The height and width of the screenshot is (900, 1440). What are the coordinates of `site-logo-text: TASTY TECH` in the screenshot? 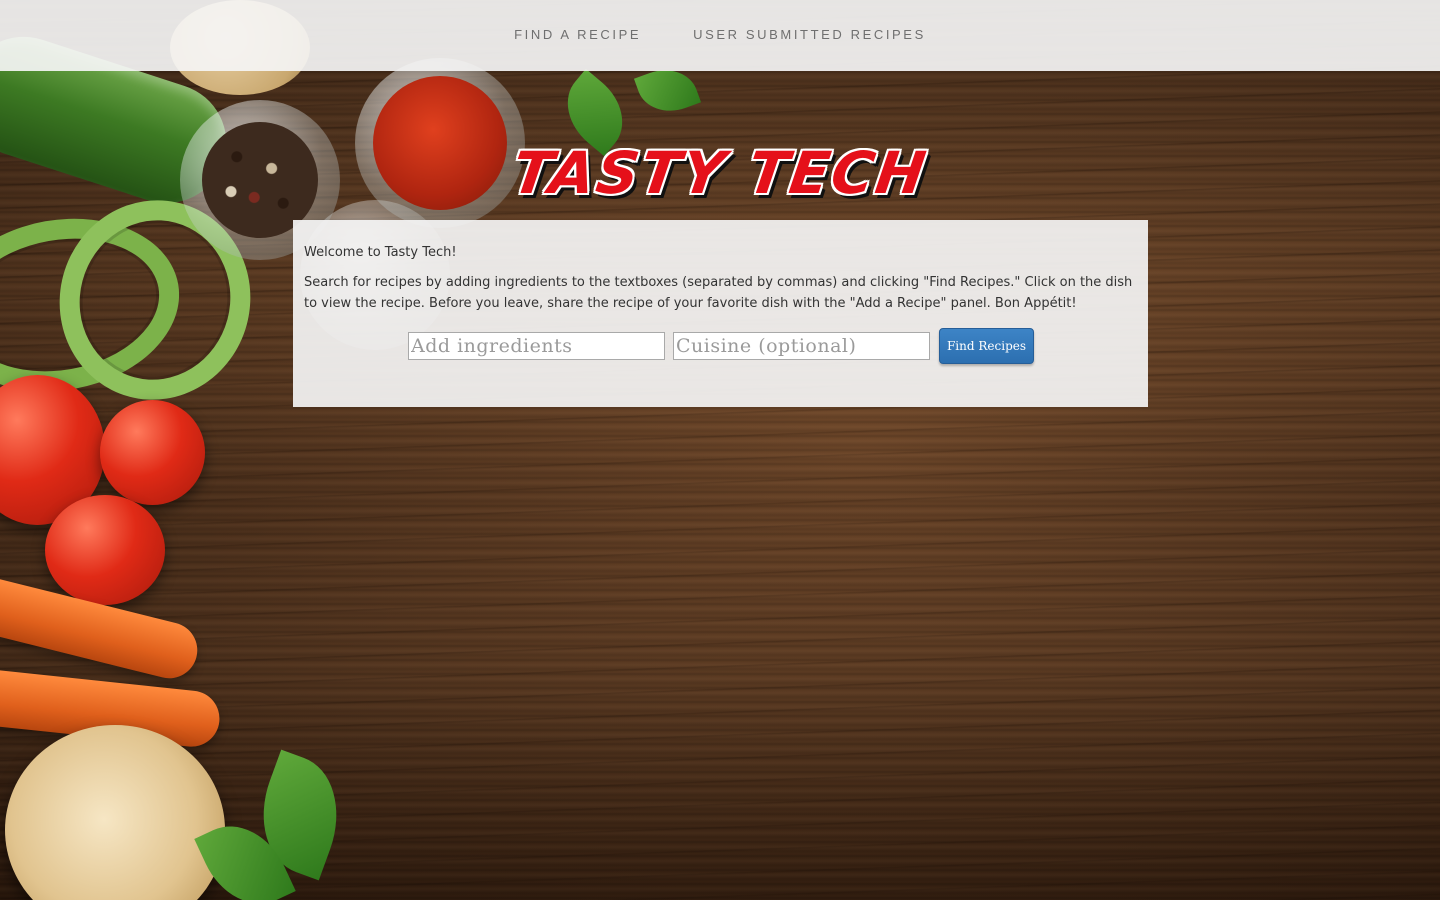 It's located at (720, 173).